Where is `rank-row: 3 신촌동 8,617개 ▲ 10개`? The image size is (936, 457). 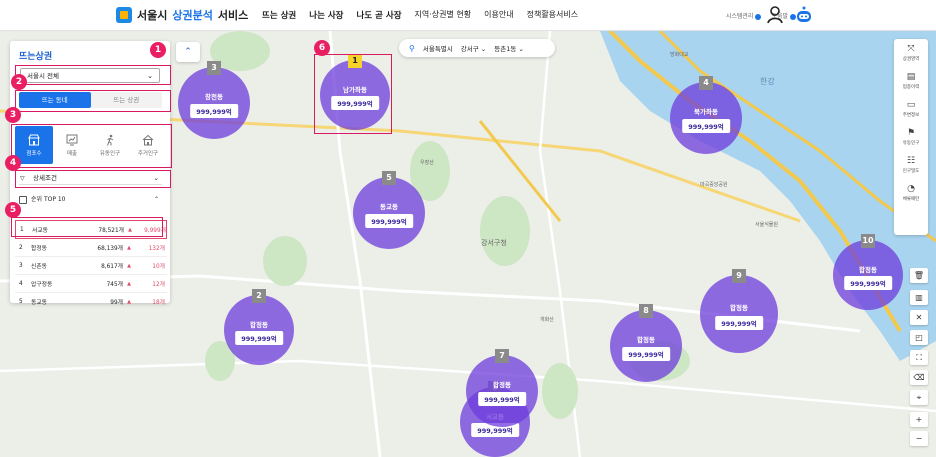
rank-row: 3 신촌동 8,617개 ▲ 10개 is located at coordinates (91, 266).